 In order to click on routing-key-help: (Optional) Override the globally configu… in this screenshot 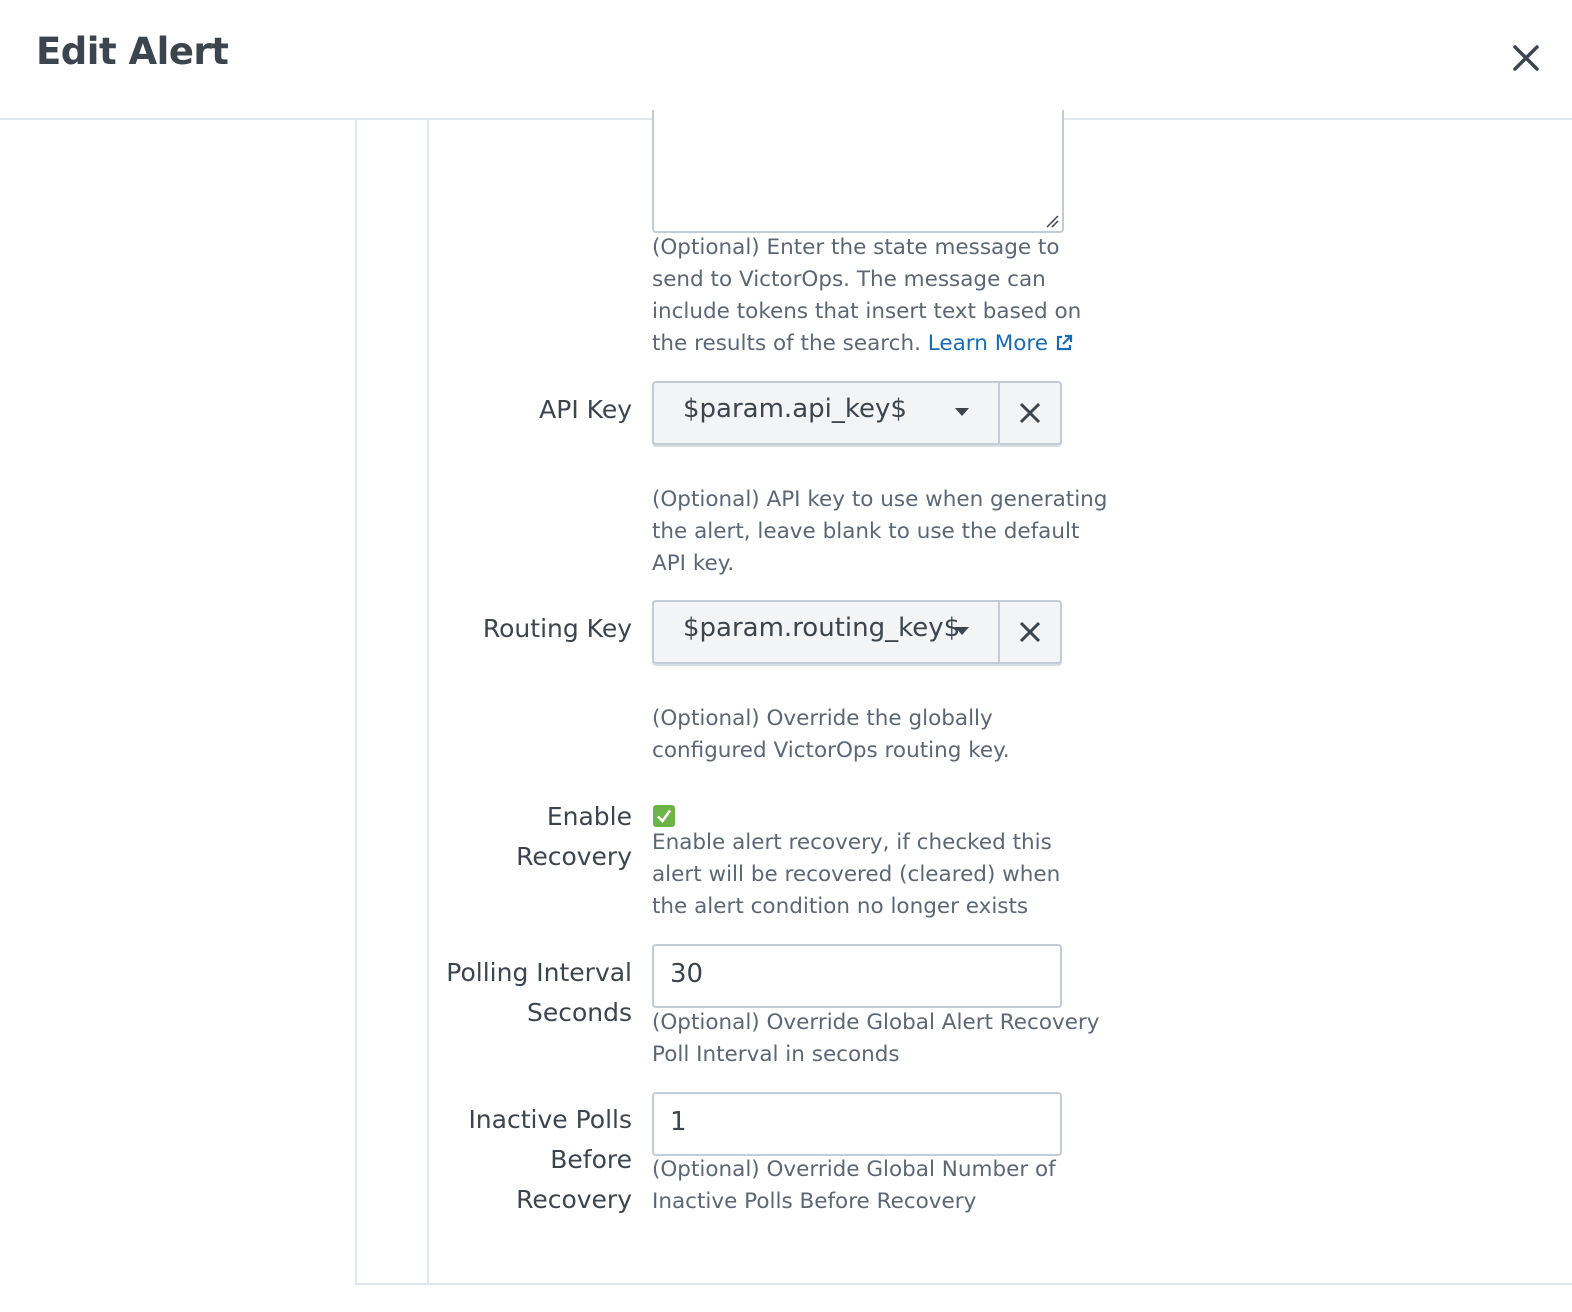, I will do `click(831, 734)`.